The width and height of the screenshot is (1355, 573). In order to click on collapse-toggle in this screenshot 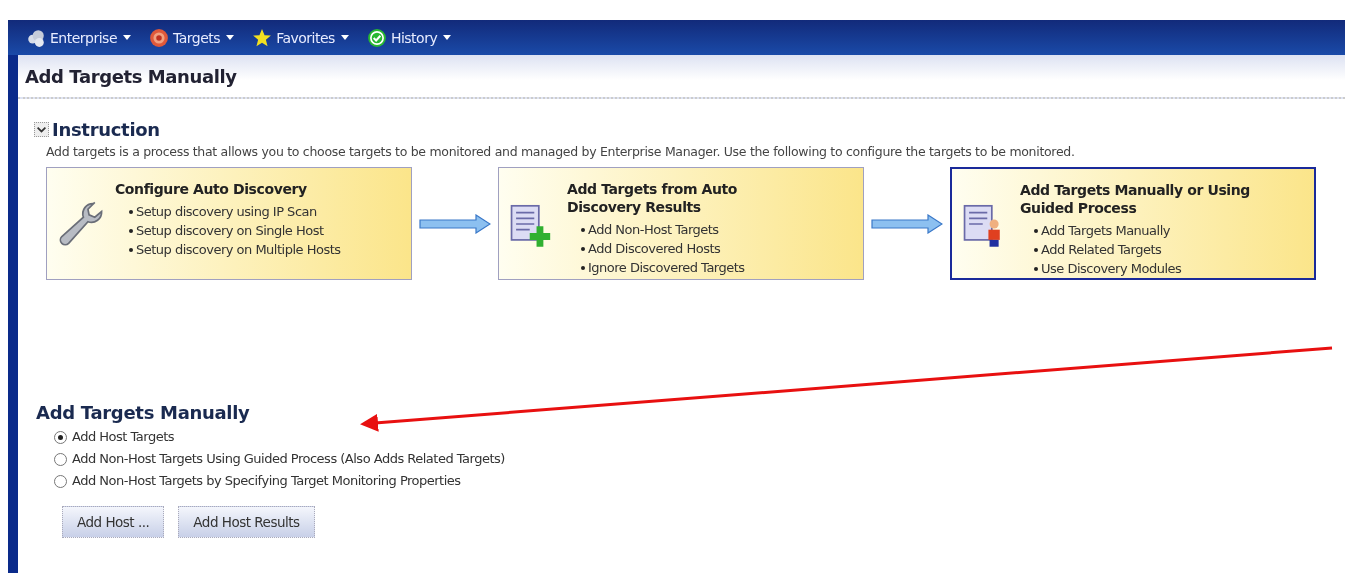, I will do `click(41, 129)`.